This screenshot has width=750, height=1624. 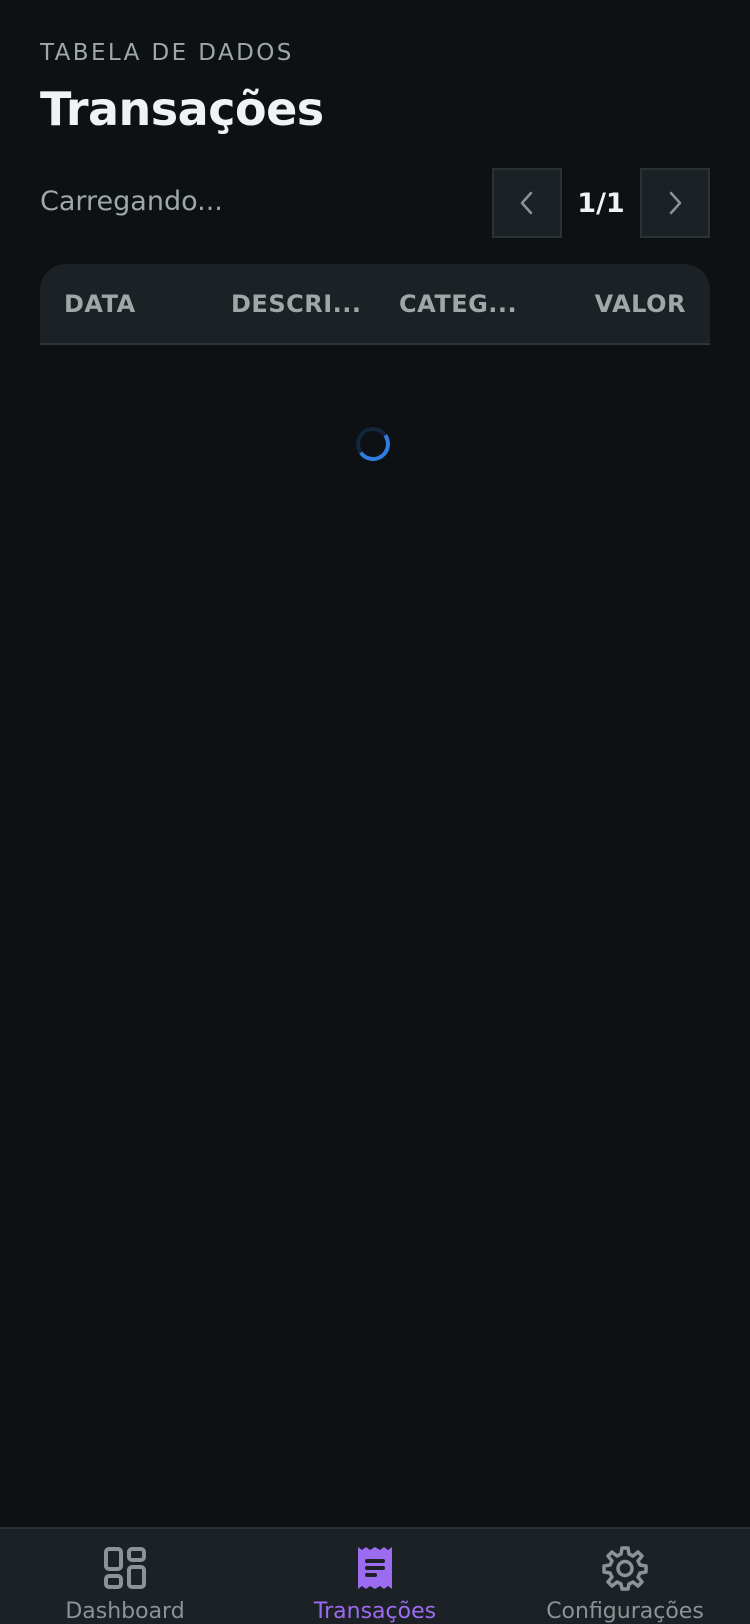 I want to click on nav-item-configuracoes: Configurações, so click(x=625, y=1576).